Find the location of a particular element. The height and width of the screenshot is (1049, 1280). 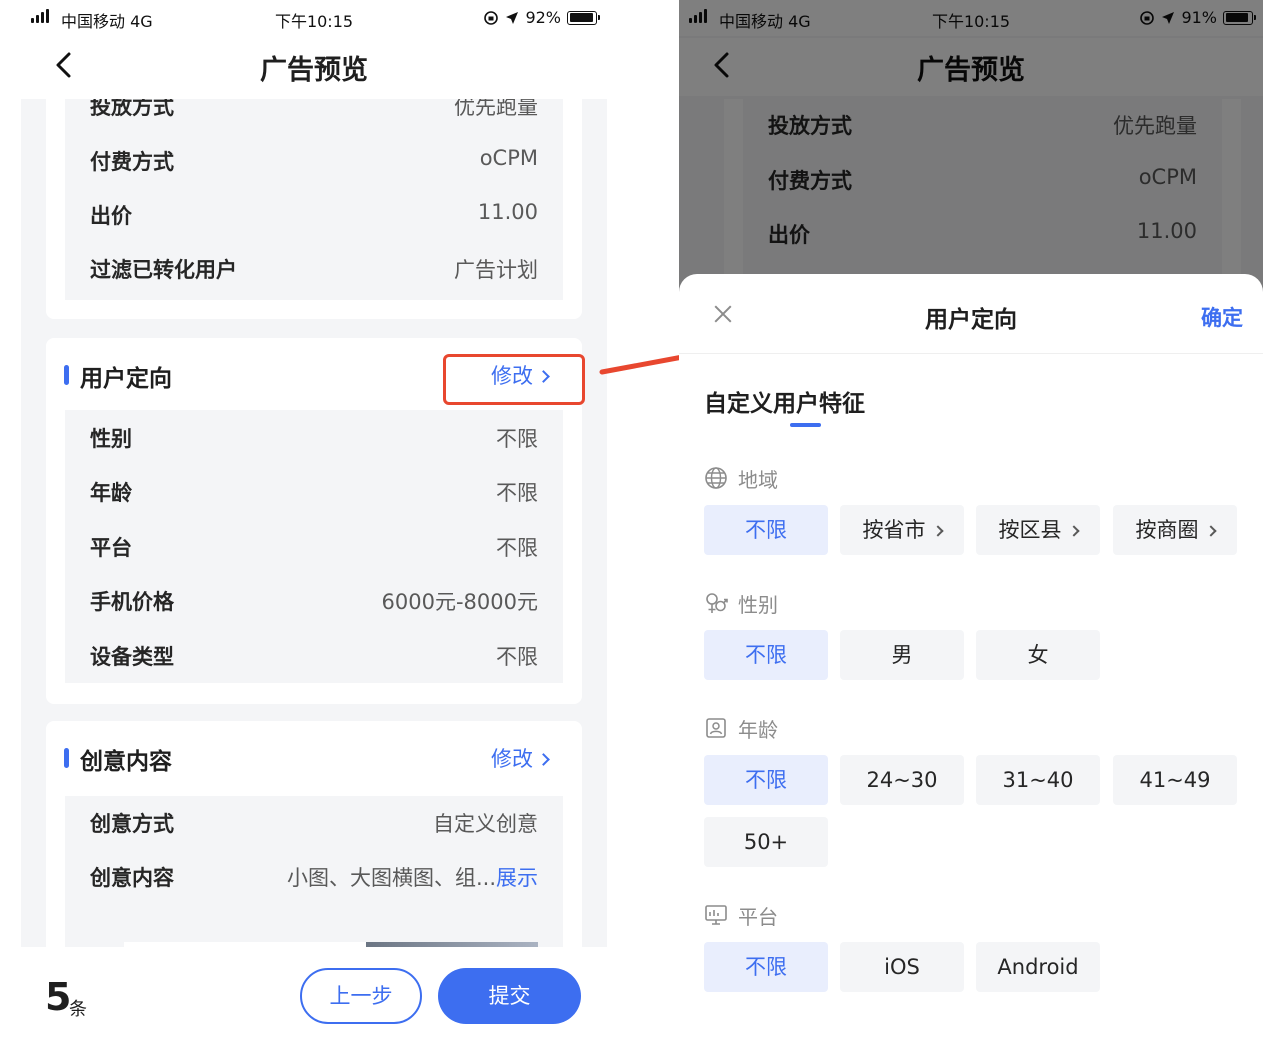

age-option-unlimited: 不限 is located at coordinates (766, 780).